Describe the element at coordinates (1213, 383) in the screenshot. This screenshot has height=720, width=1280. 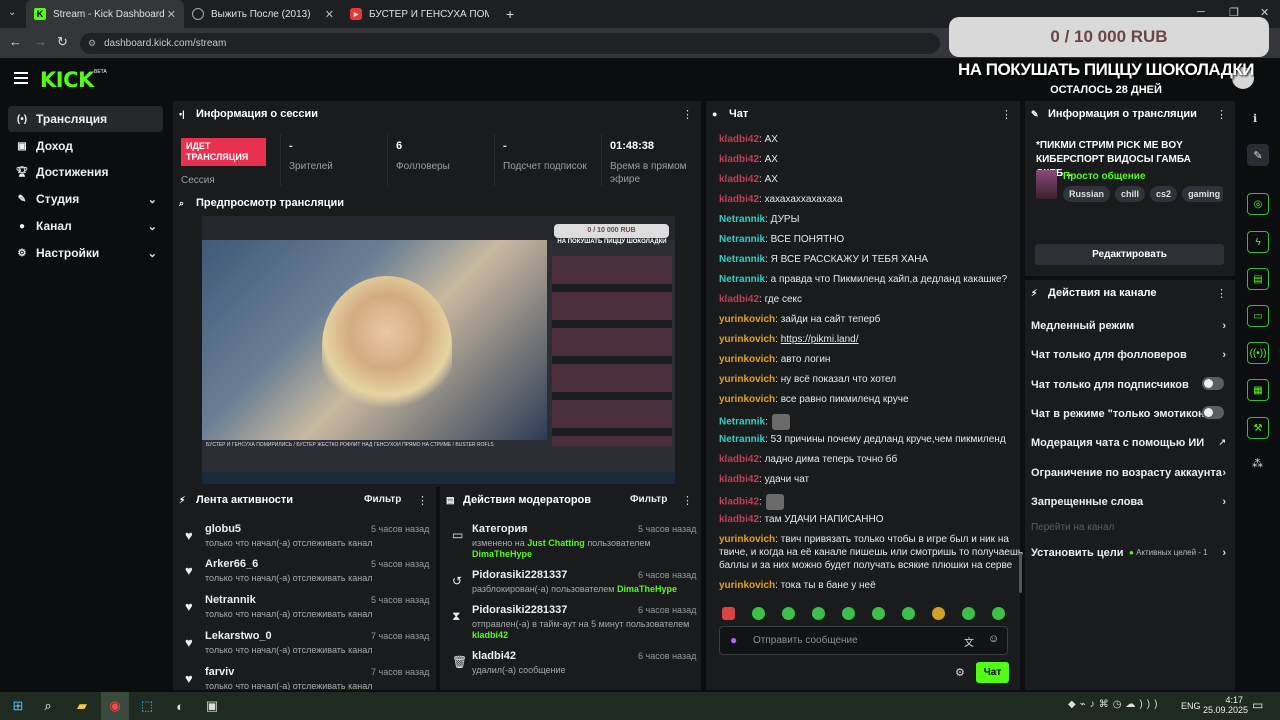
I see `subscribers-only-toggle` at that location.